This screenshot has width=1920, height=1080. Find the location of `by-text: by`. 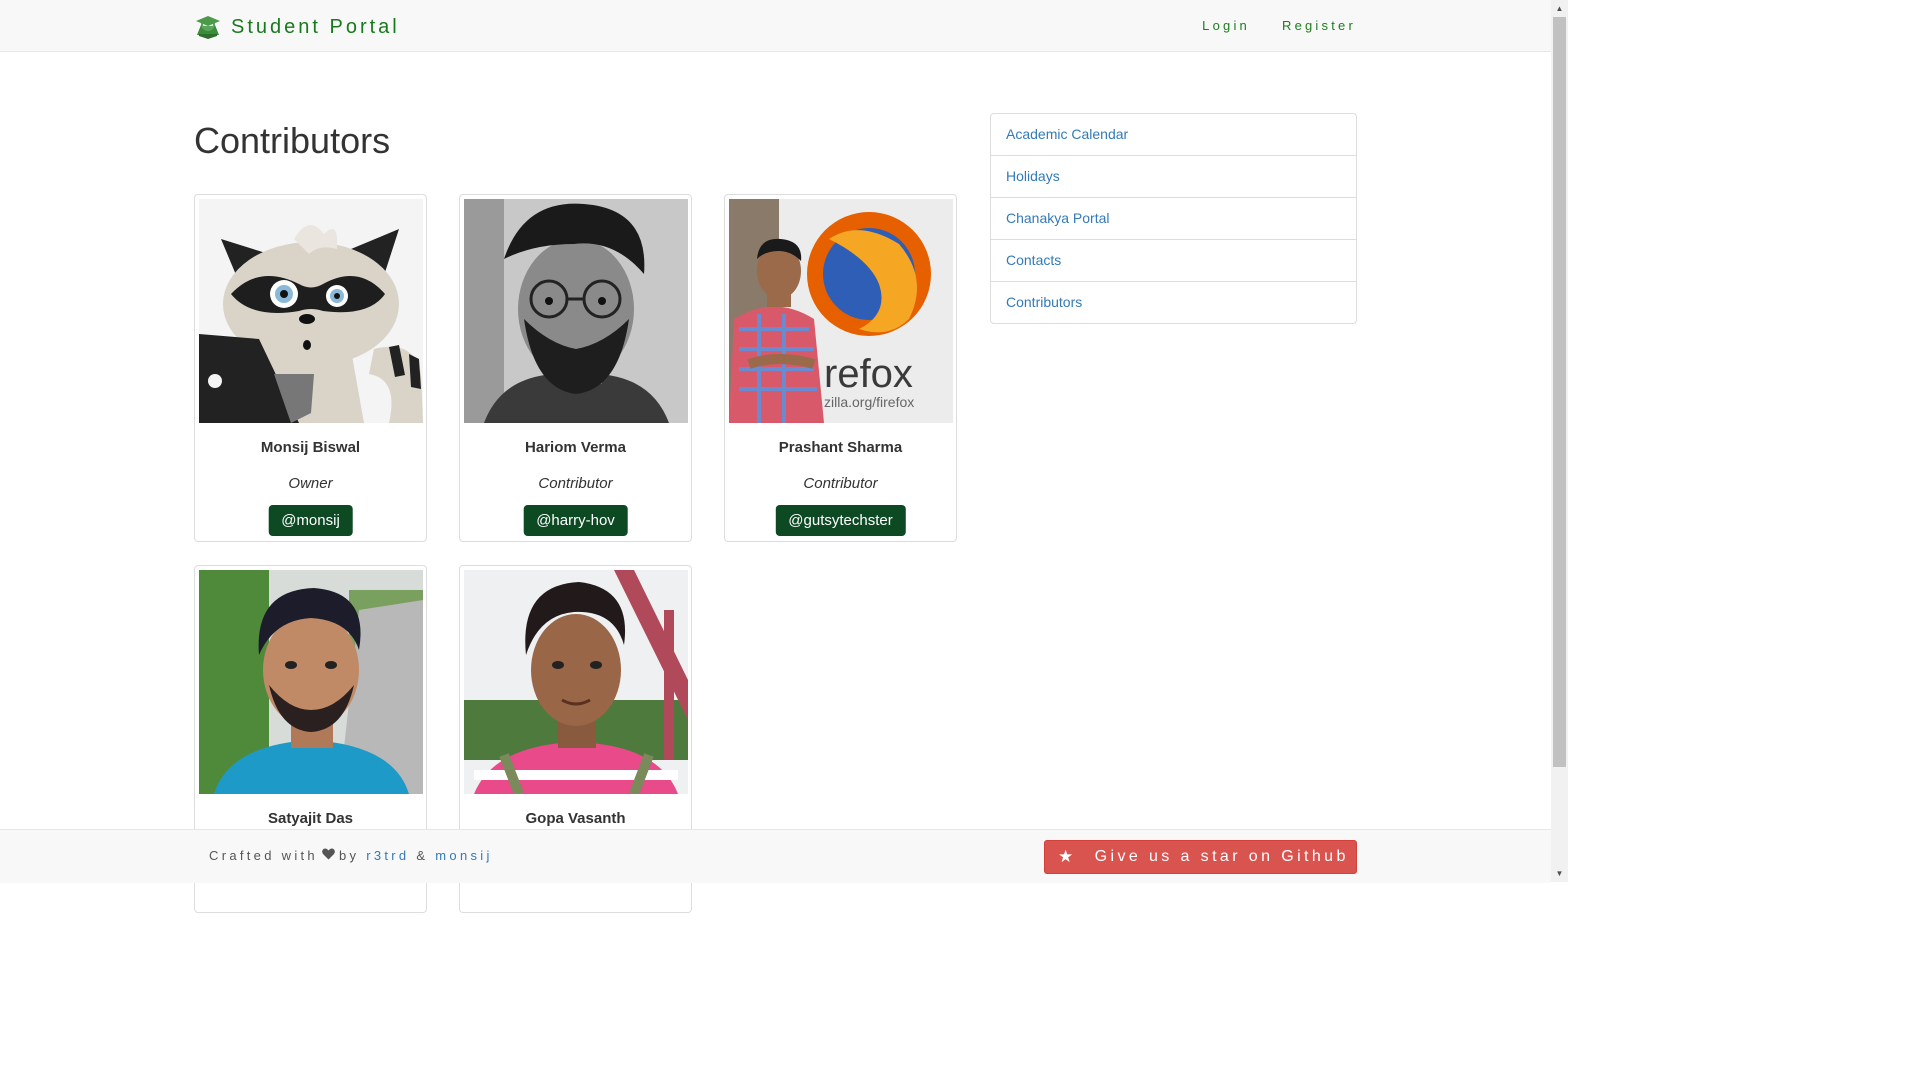

by-text: by is located at coordinates (349, 855).